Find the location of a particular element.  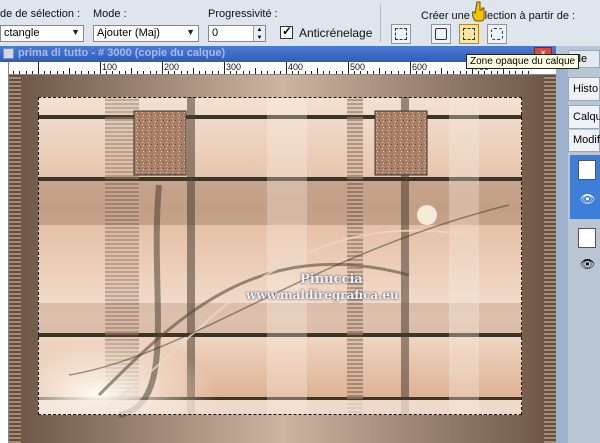

watermark-name: Pinuccia is located at coordinates (331, 279).